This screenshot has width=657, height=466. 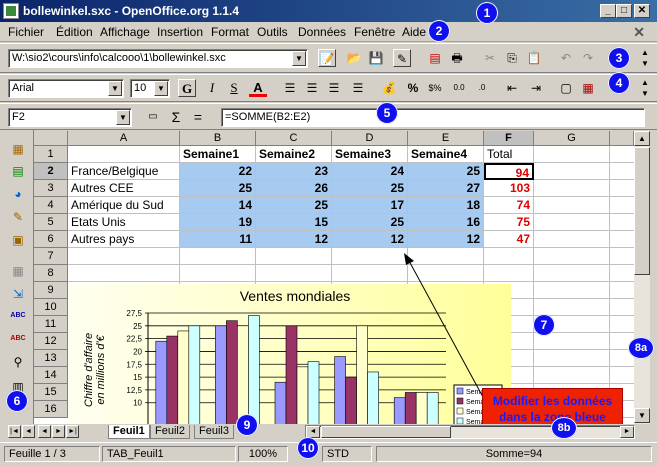 What do you see at coordinates (566, 58) in the screenshot?
I see `undo-icon: ↶` at bounding box center [566, 58].